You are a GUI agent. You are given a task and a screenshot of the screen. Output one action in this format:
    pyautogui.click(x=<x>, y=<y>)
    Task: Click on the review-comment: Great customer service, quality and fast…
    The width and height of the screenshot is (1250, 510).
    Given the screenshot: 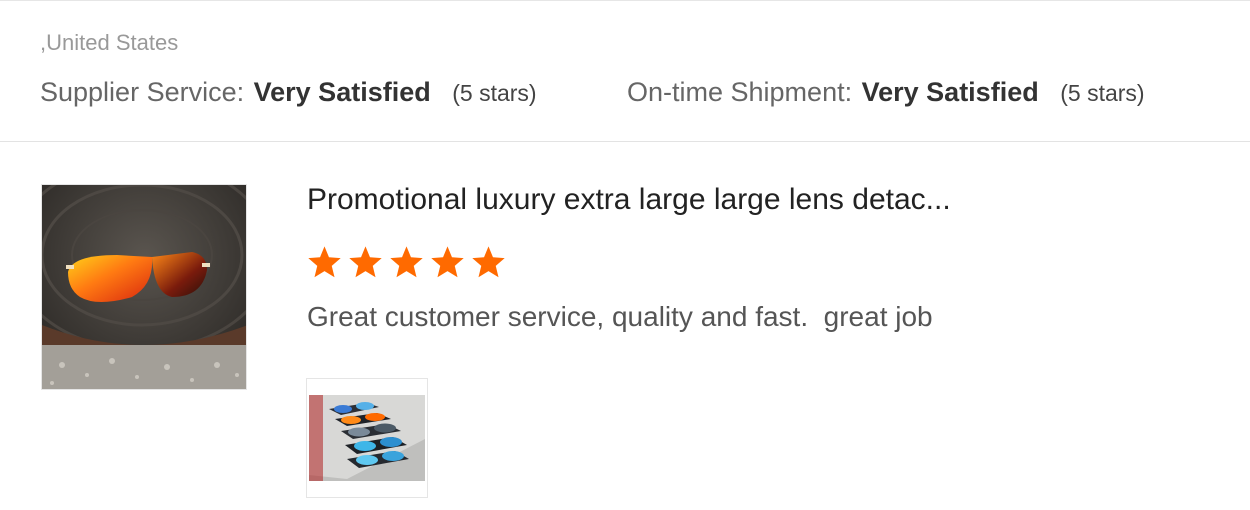 What is the action you would take?
    pyautogui.click(x=620, y=316)
    